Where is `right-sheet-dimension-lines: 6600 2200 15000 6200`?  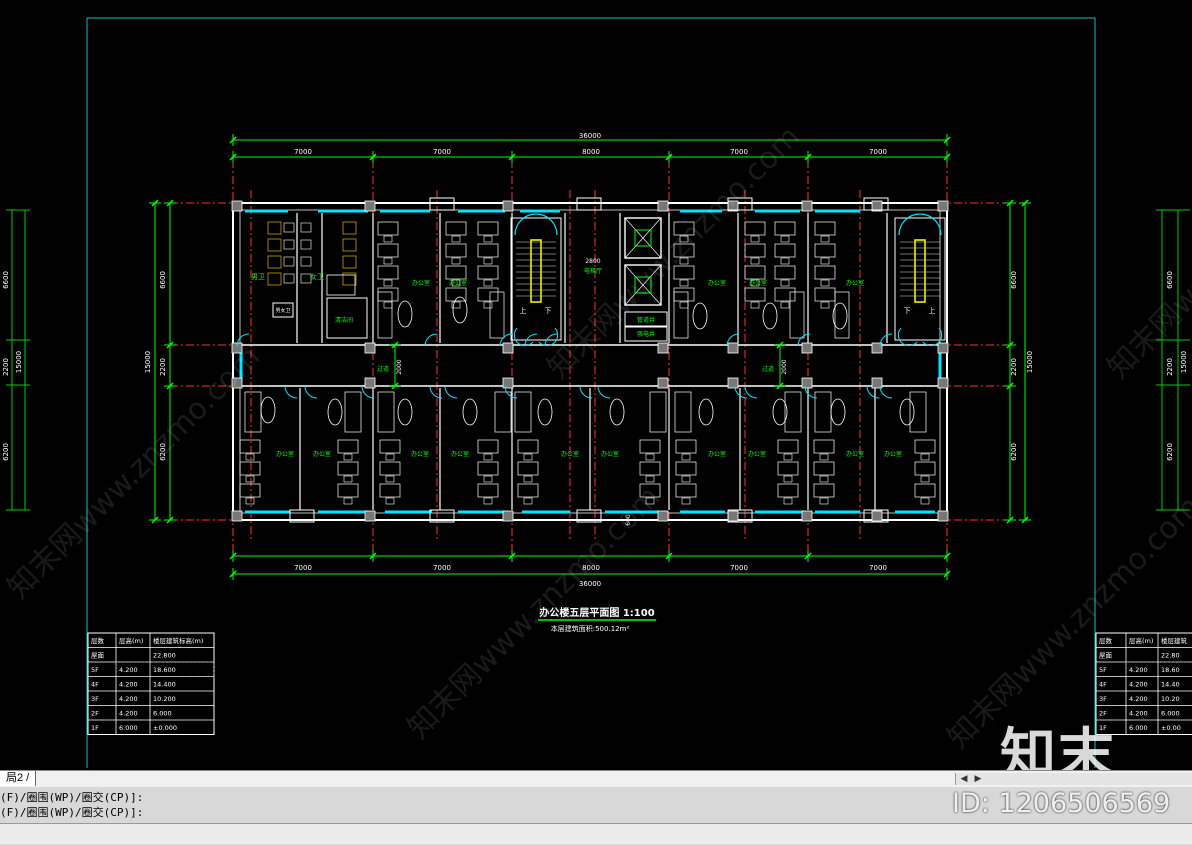 right-sheet-dimension-lines: 6600 2200 15000 6200 is located at coordinates (1173, 360).